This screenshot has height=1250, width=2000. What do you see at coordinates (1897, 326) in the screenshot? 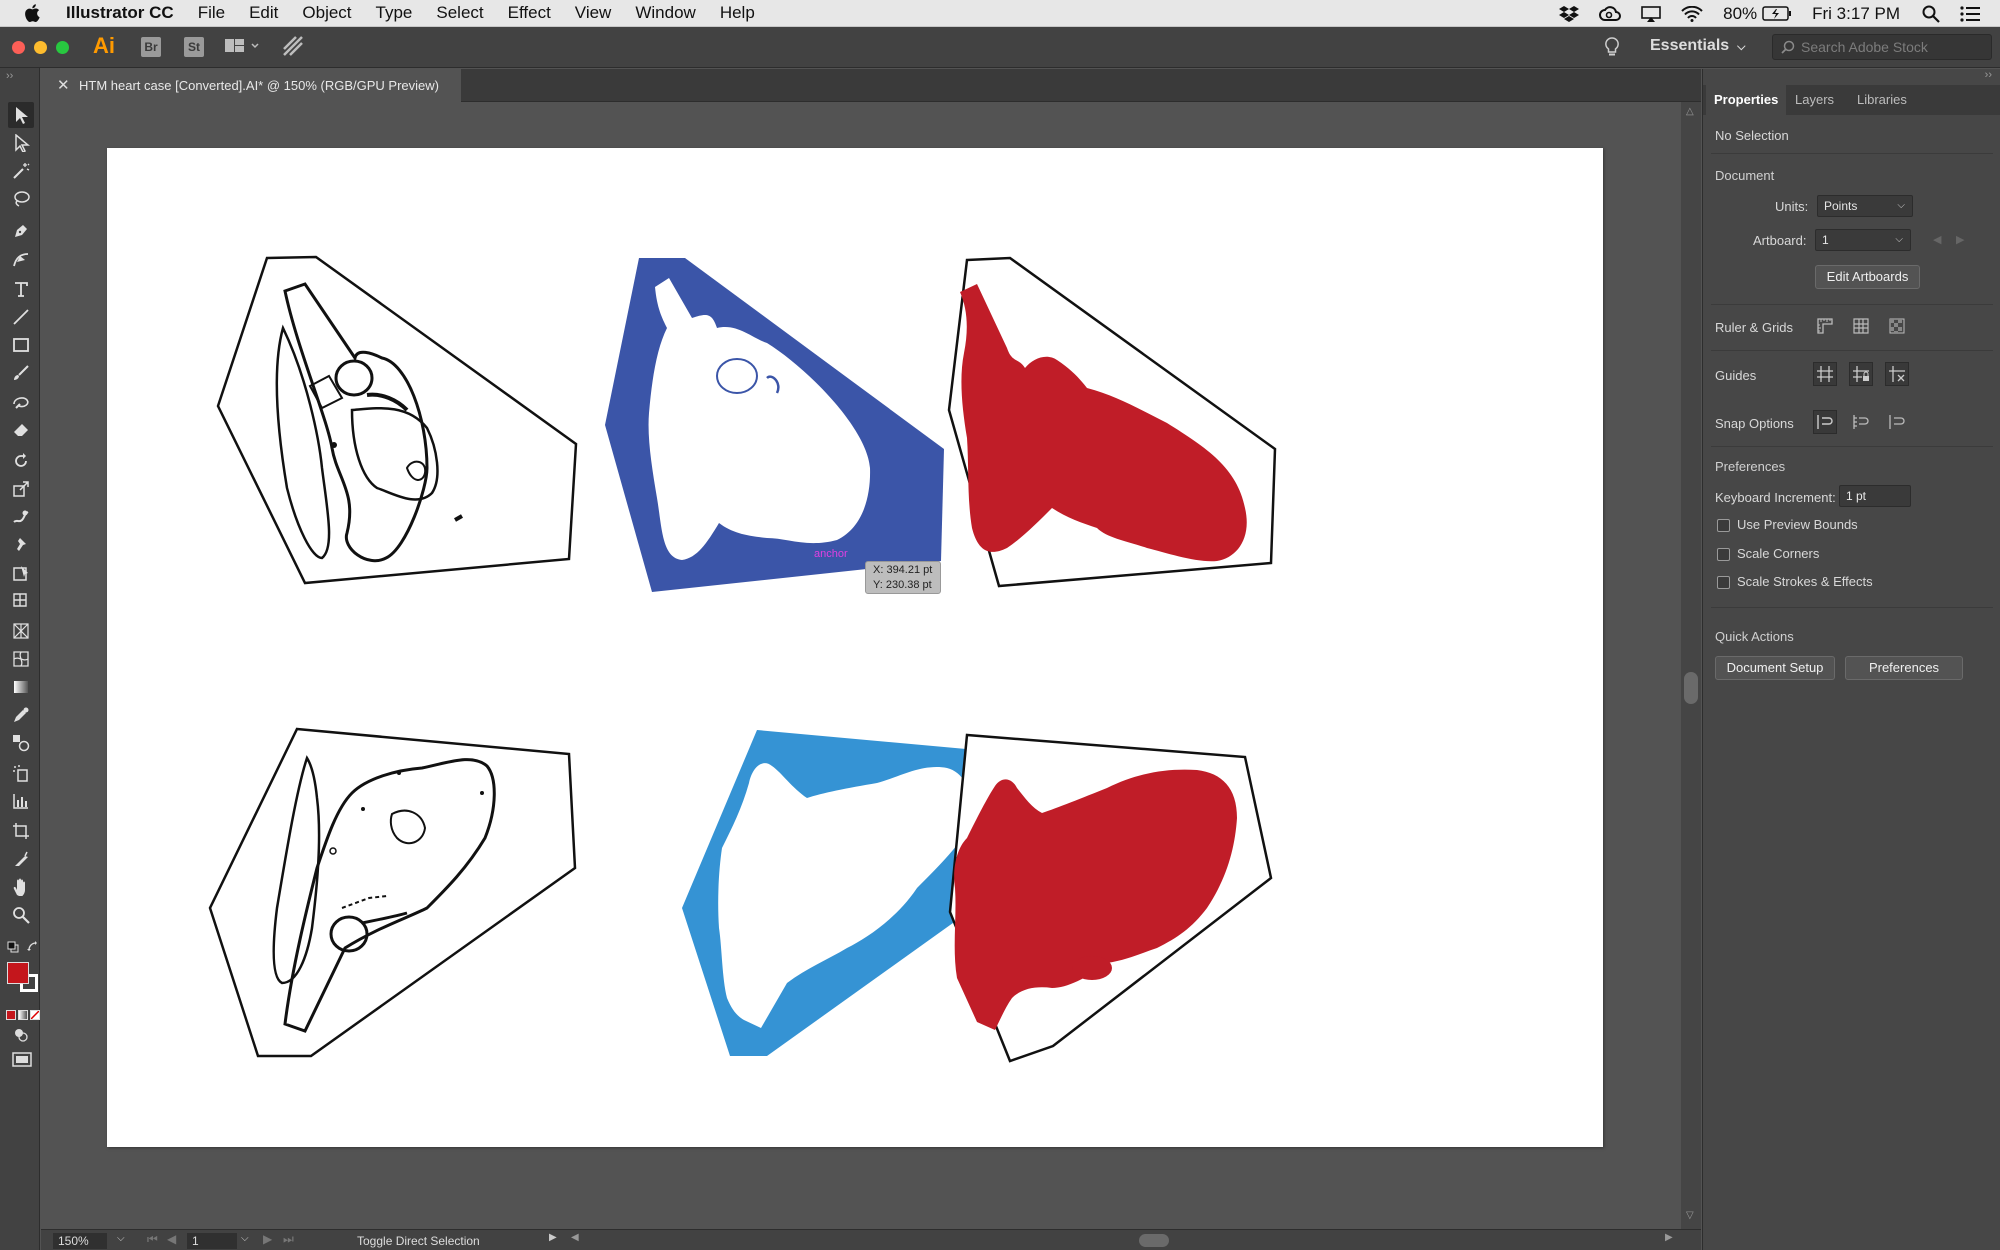
I see `transparency-grid-icon` at bounding box center [1897, 326].